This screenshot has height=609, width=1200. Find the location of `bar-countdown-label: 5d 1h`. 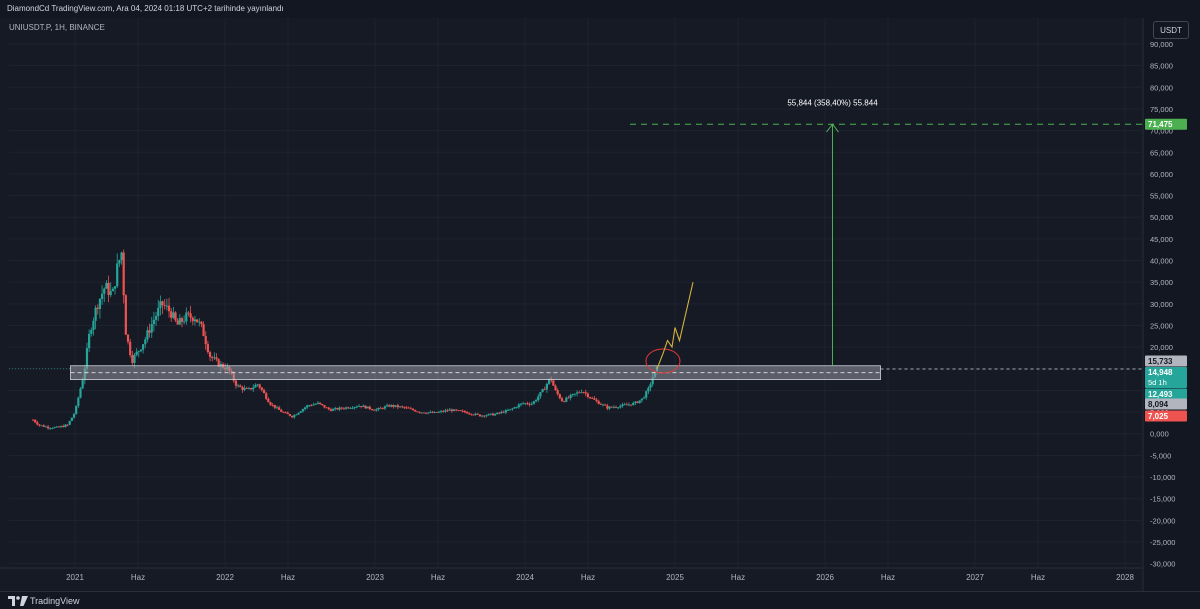

bar-countdown-label: 5d 1h is located at coordinates (1157, 382).